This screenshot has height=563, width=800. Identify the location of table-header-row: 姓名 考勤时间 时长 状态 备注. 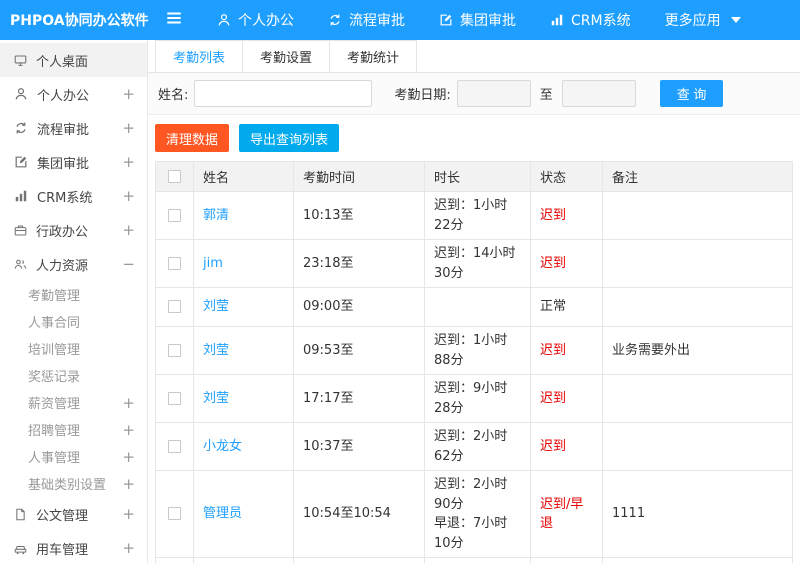
(474, 176).